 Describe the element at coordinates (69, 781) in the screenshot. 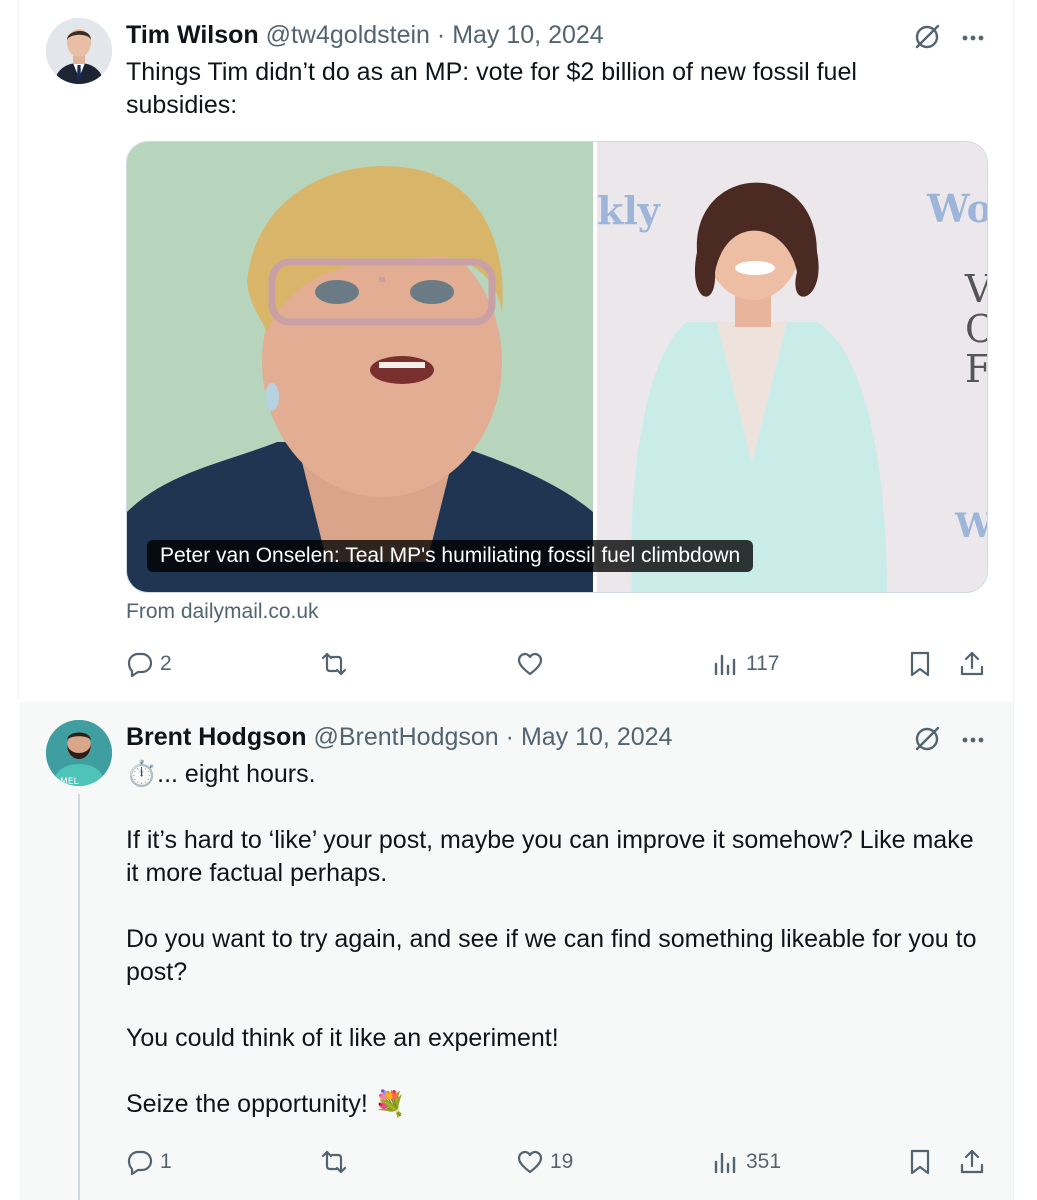

I see `svg-text: MEL` at that location.